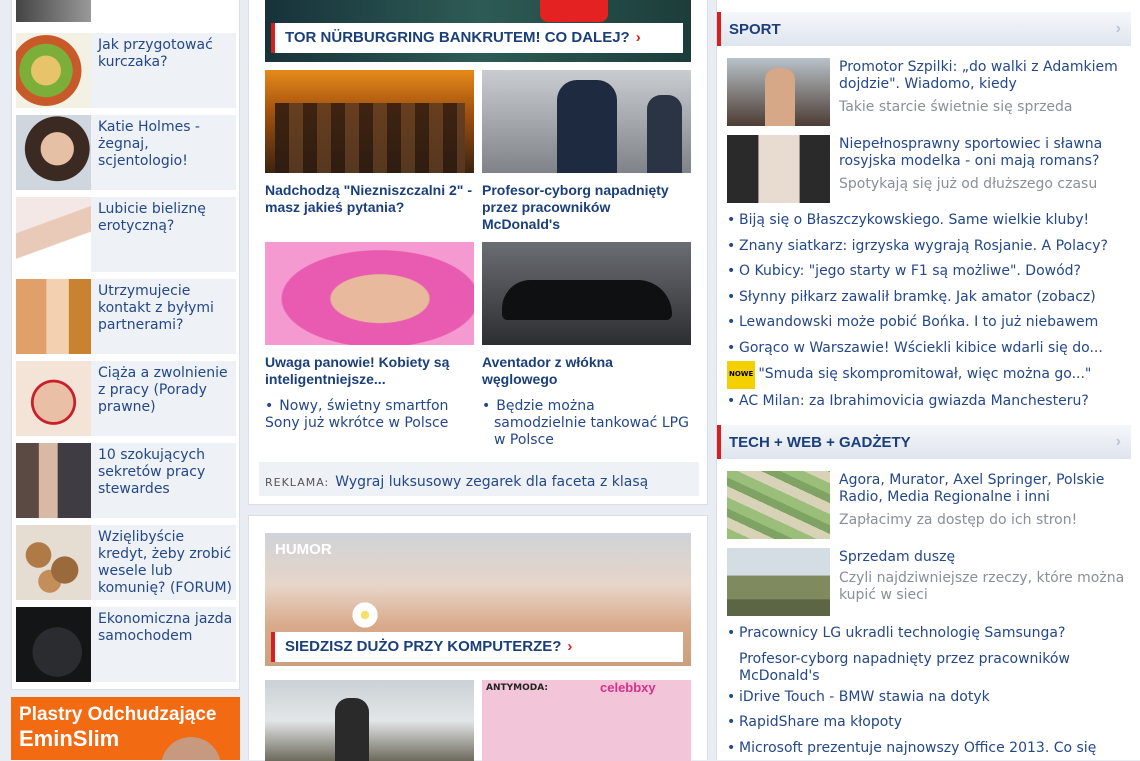 The image size is (1140, 761). Describe the element at coordinates (369, 293) in the screenshot. I see `pink-hair-woman-photo` at that location.